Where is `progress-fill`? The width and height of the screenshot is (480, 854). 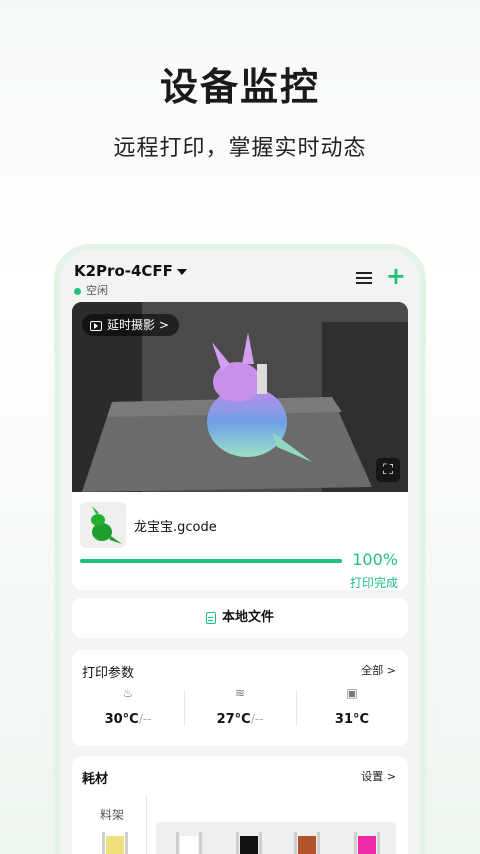 progress-fill is located at coordinates (211, 561).